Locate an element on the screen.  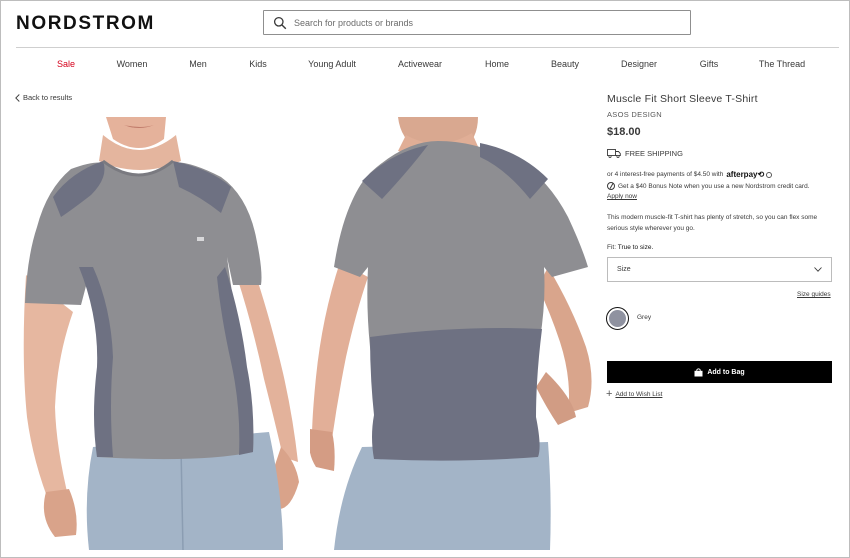
free-shipping: FREE SHIPPING is located at coordinates (645, 153).